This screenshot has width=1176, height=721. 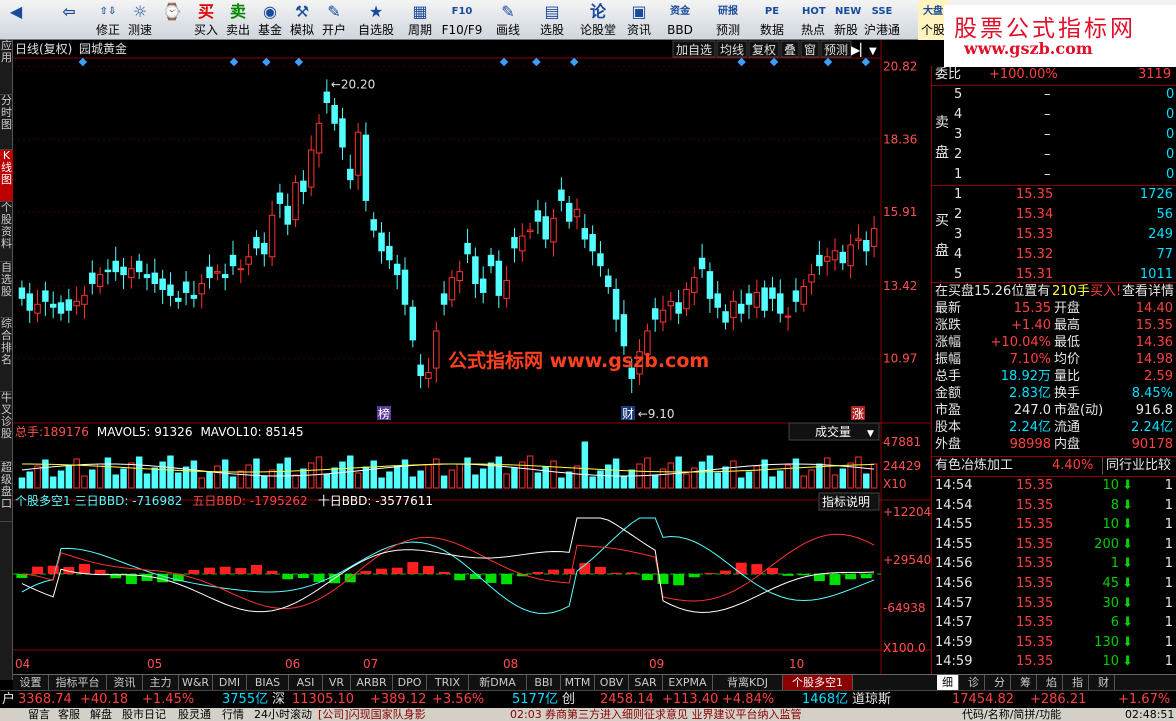 I want to click on left-tab-3: 个股资料, so click(x=6, y=232).